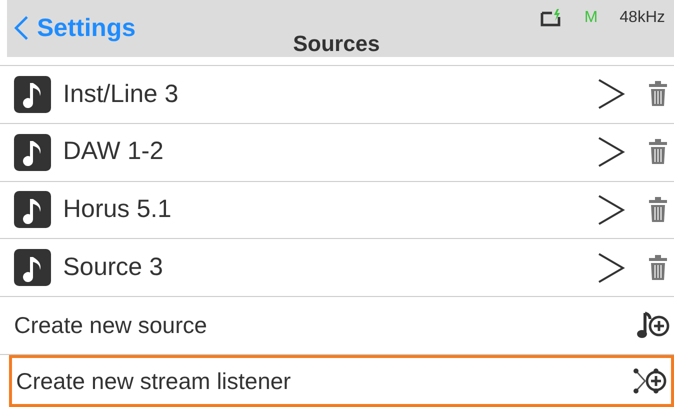 The width and height of the screenshot is (674, 407). I want to click on chevron-left-icon, so click(21, 28).